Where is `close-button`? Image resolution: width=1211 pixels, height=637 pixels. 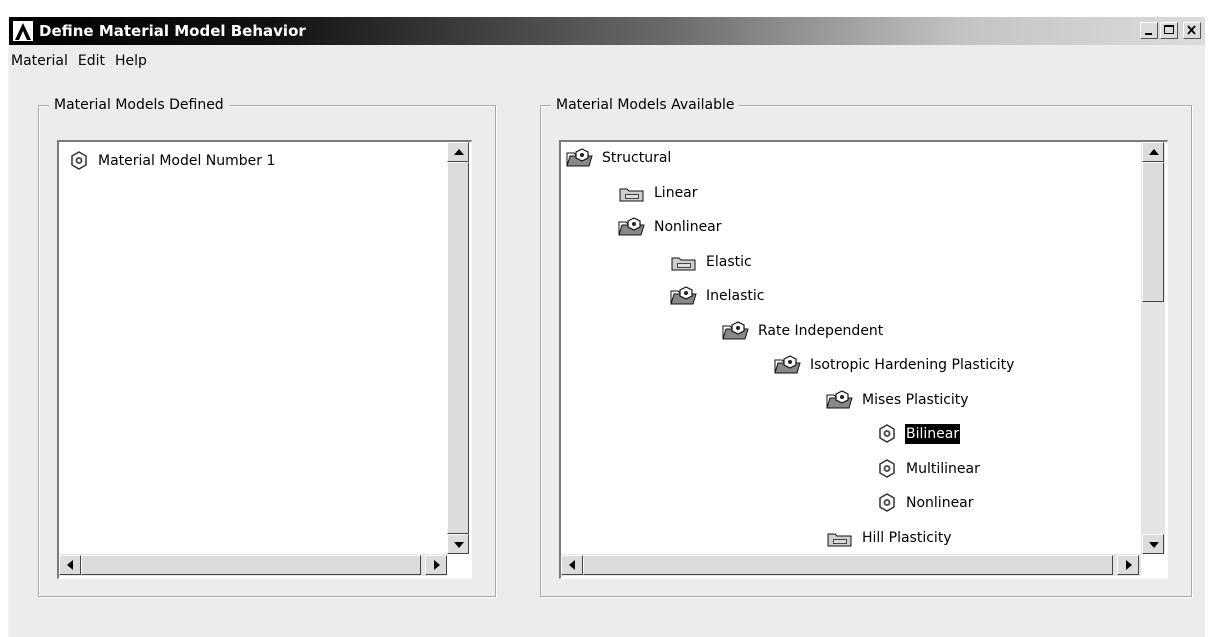
close-button is located at coordinates (1192, 30).